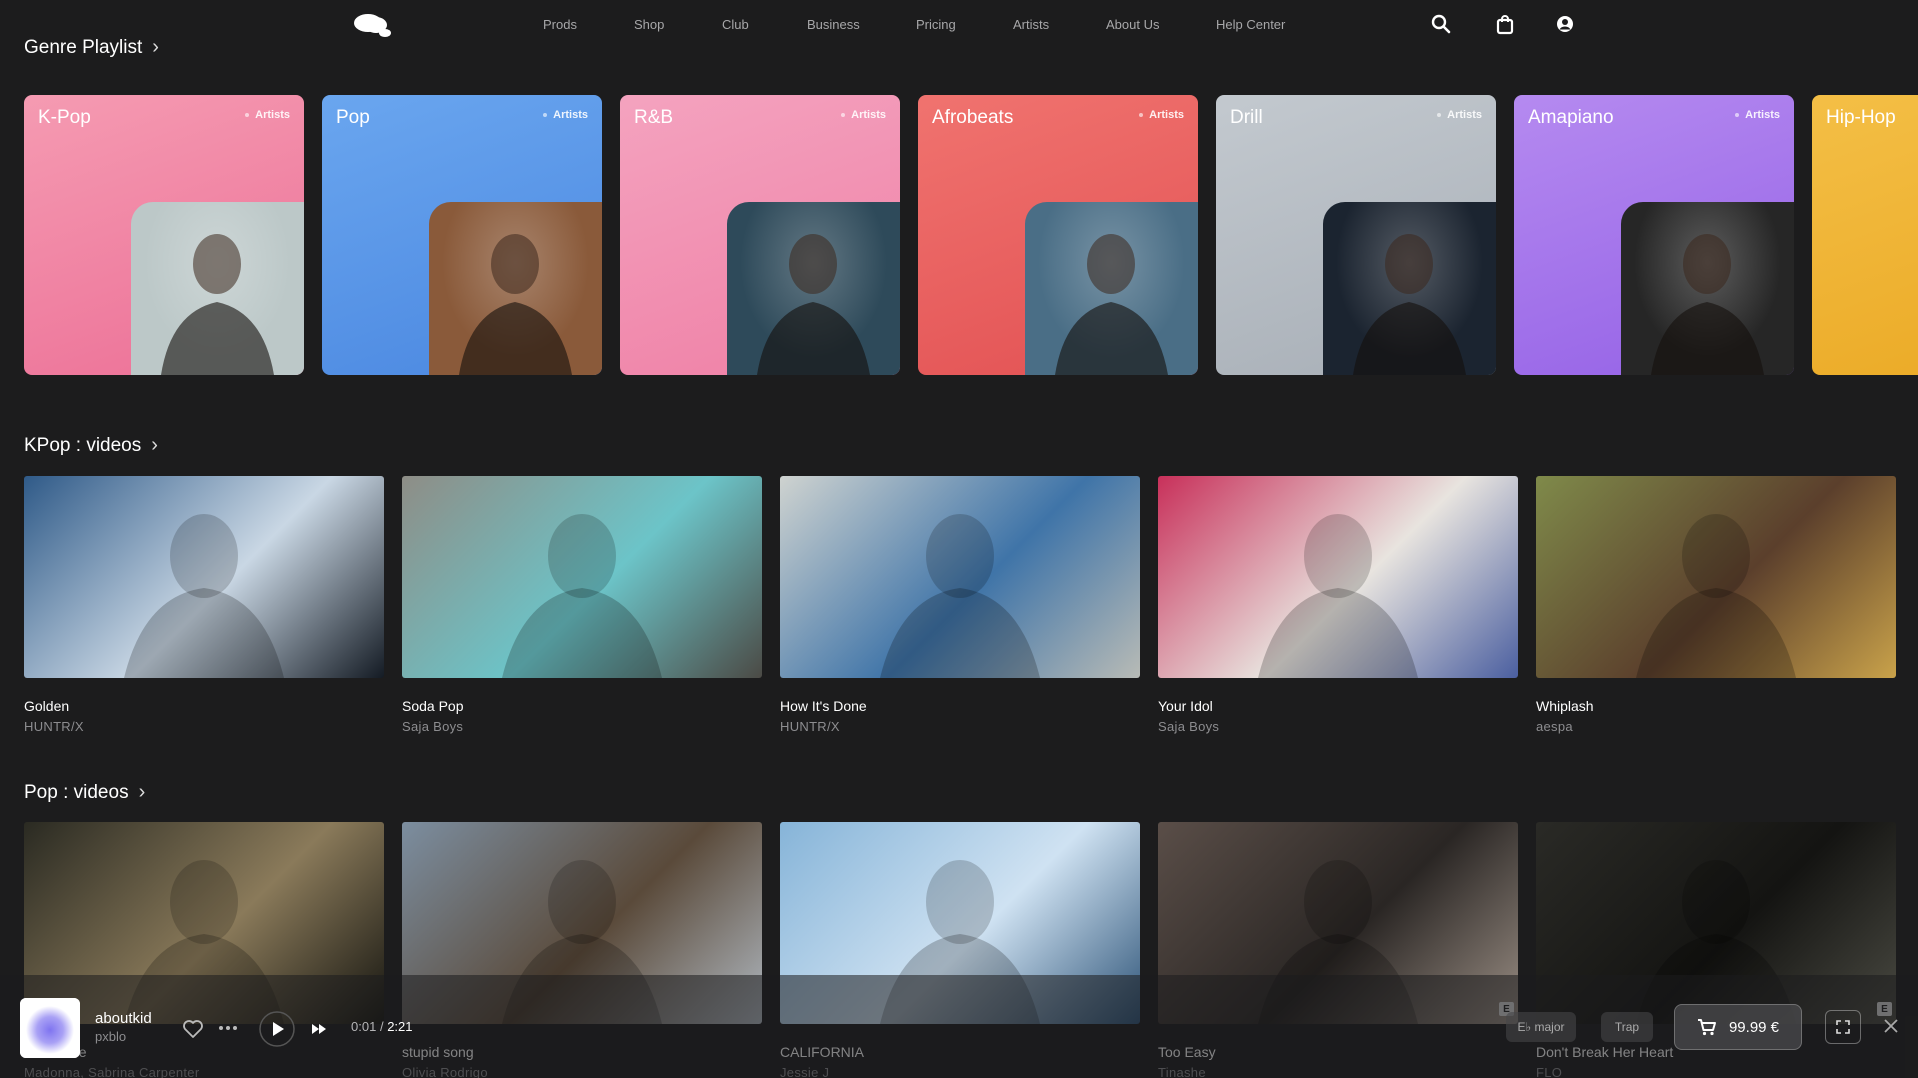 This screenshot has height=1078, width=1918. I want to click on expand-icon, so click(1843, 1027).